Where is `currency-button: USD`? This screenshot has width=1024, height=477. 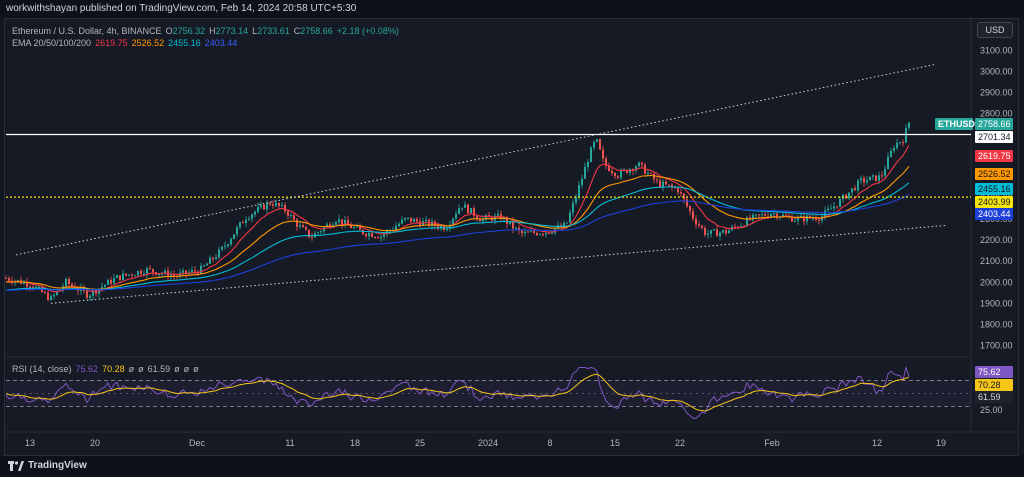 currency-button: USD is located at coordinates (995, 30).